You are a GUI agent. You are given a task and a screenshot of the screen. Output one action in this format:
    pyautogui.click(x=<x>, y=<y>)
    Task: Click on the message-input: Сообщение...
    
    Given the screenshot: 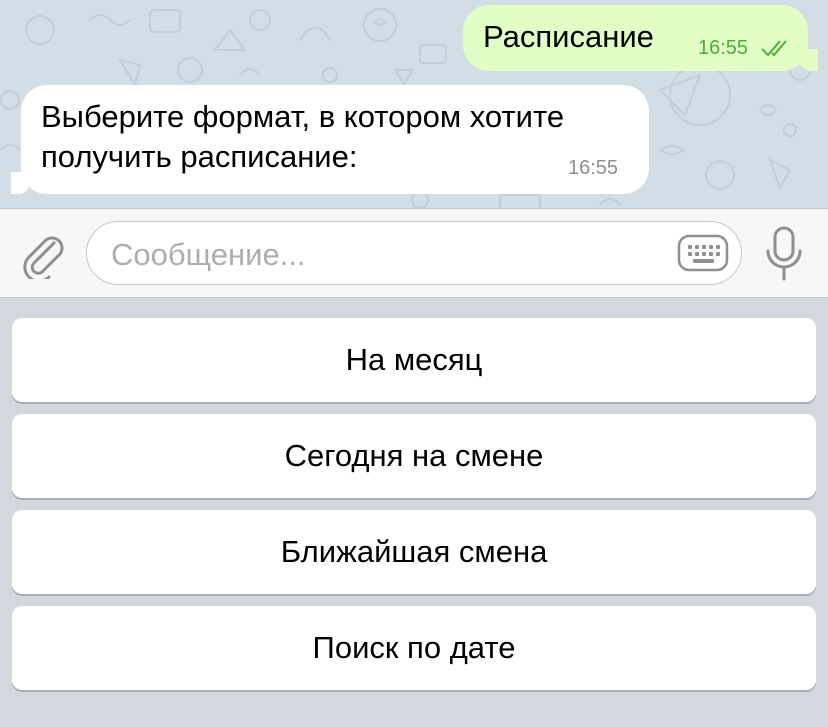 What is the action you would take?
    pyautogui.click(x=414, y=253)
    